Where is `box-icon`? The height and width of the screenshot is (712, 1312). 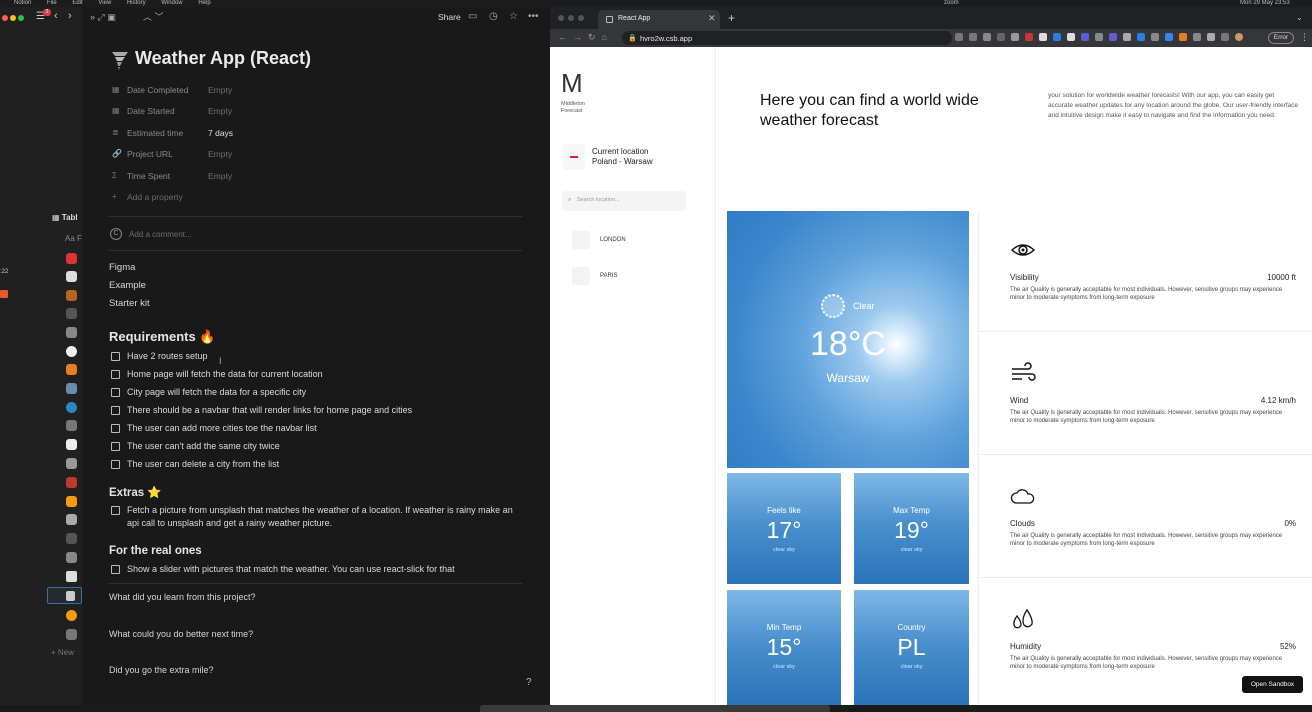 box-icon is located at coordinates (71, 369).